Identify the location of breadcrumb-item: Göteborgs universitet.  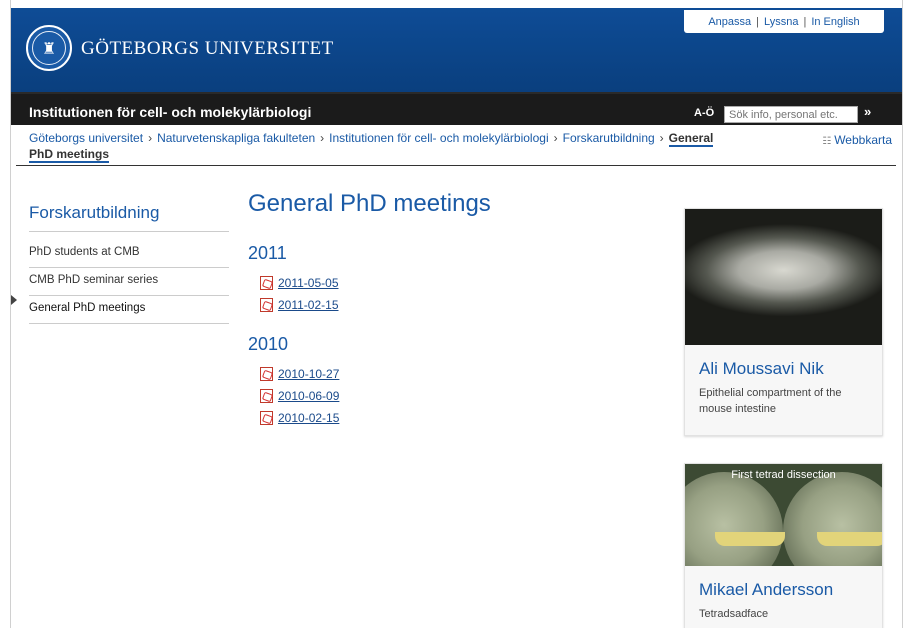
(86, 138).